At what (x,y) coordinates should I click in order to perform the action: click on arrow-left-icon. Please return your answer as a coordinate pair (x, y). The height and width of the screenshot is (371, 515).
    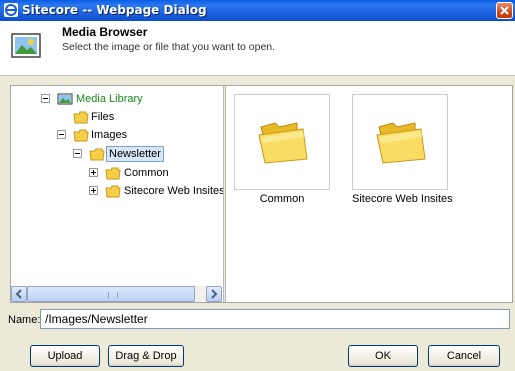
    Looking at the image, I should click on (18, 294).